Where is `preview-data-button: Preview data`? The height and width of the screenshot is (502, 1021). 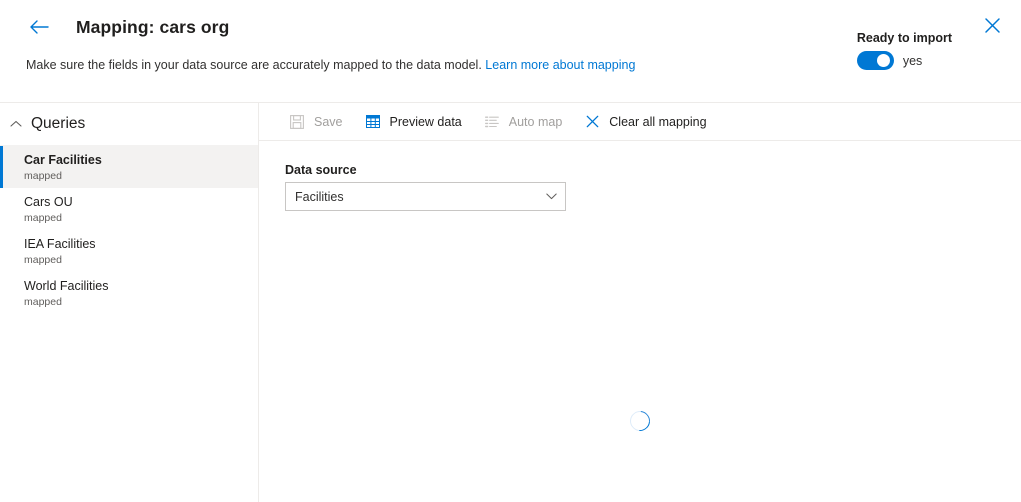 preview-data-button: Preview data is located at coordinates (413, 122).